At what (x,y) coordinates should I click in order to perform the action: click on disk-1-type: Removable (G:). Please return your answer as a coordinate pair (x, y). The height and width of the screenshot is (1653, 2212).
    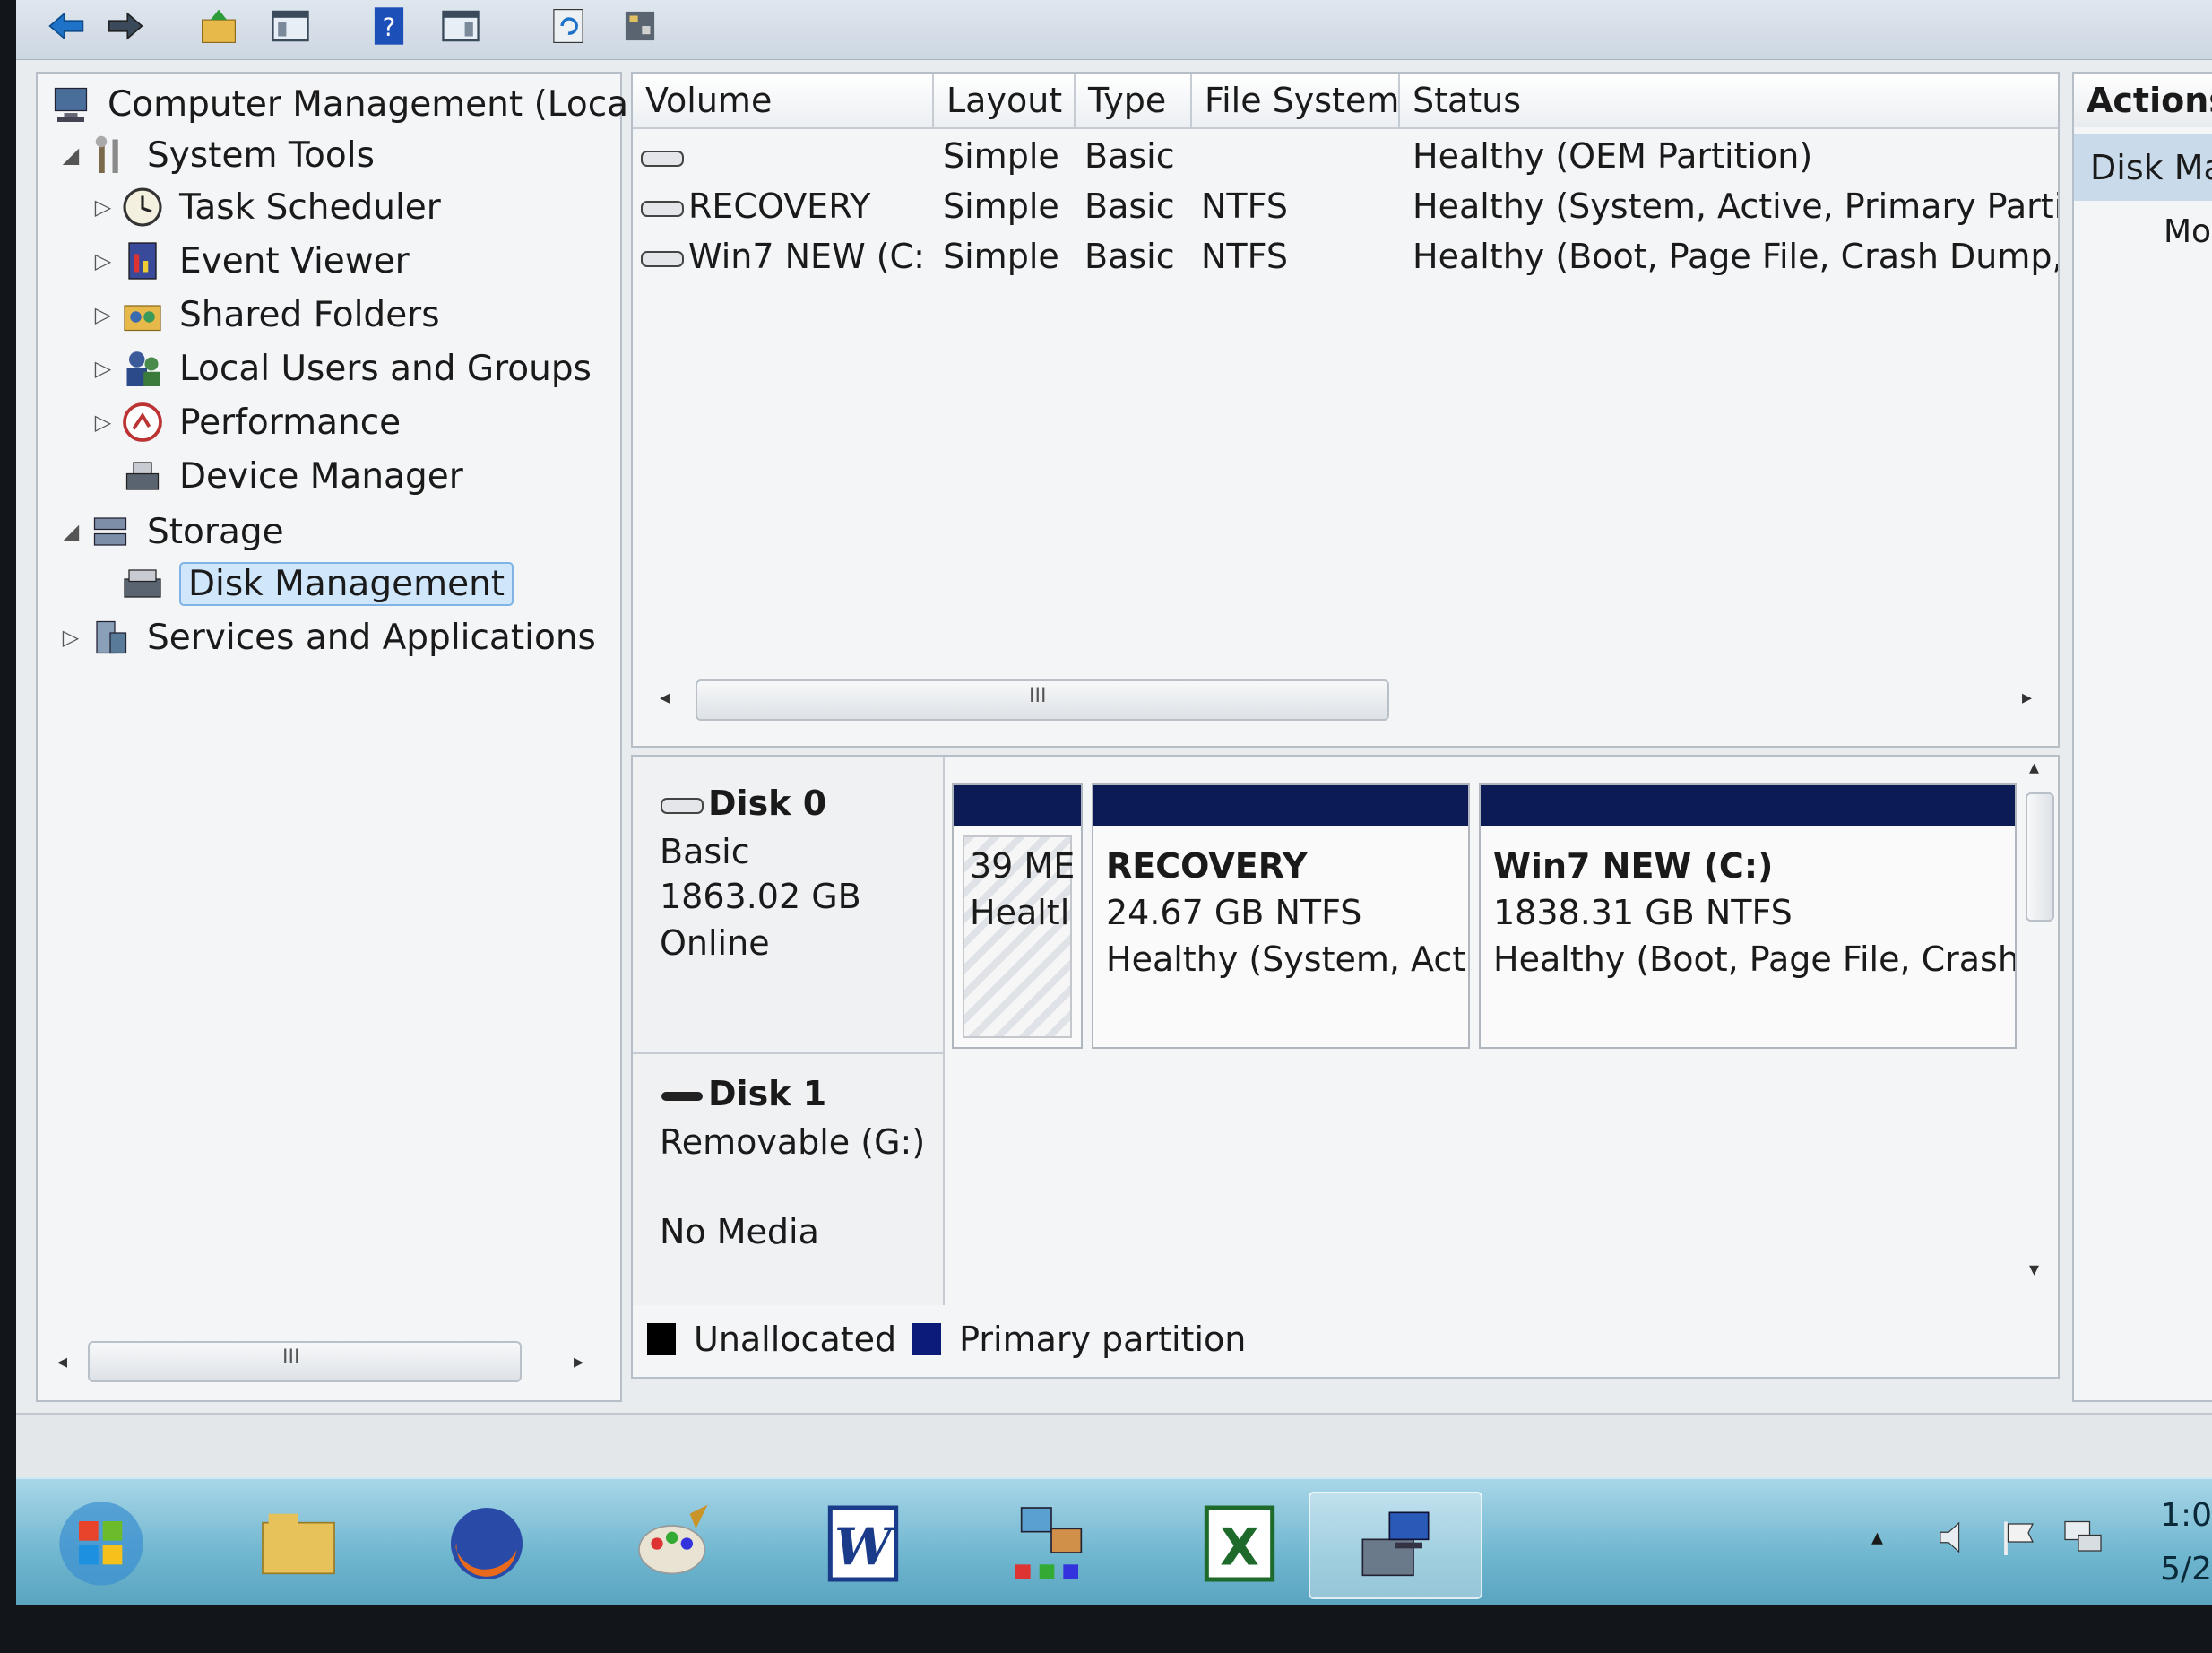
    Looking at the image, I should click on (793, 1142).